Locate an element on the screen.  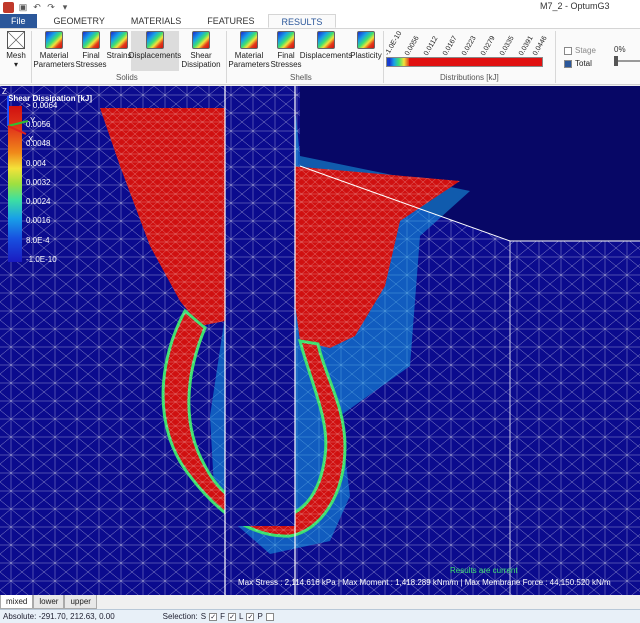
tick-label: 0.0279 is located at coordinates (488, 45).